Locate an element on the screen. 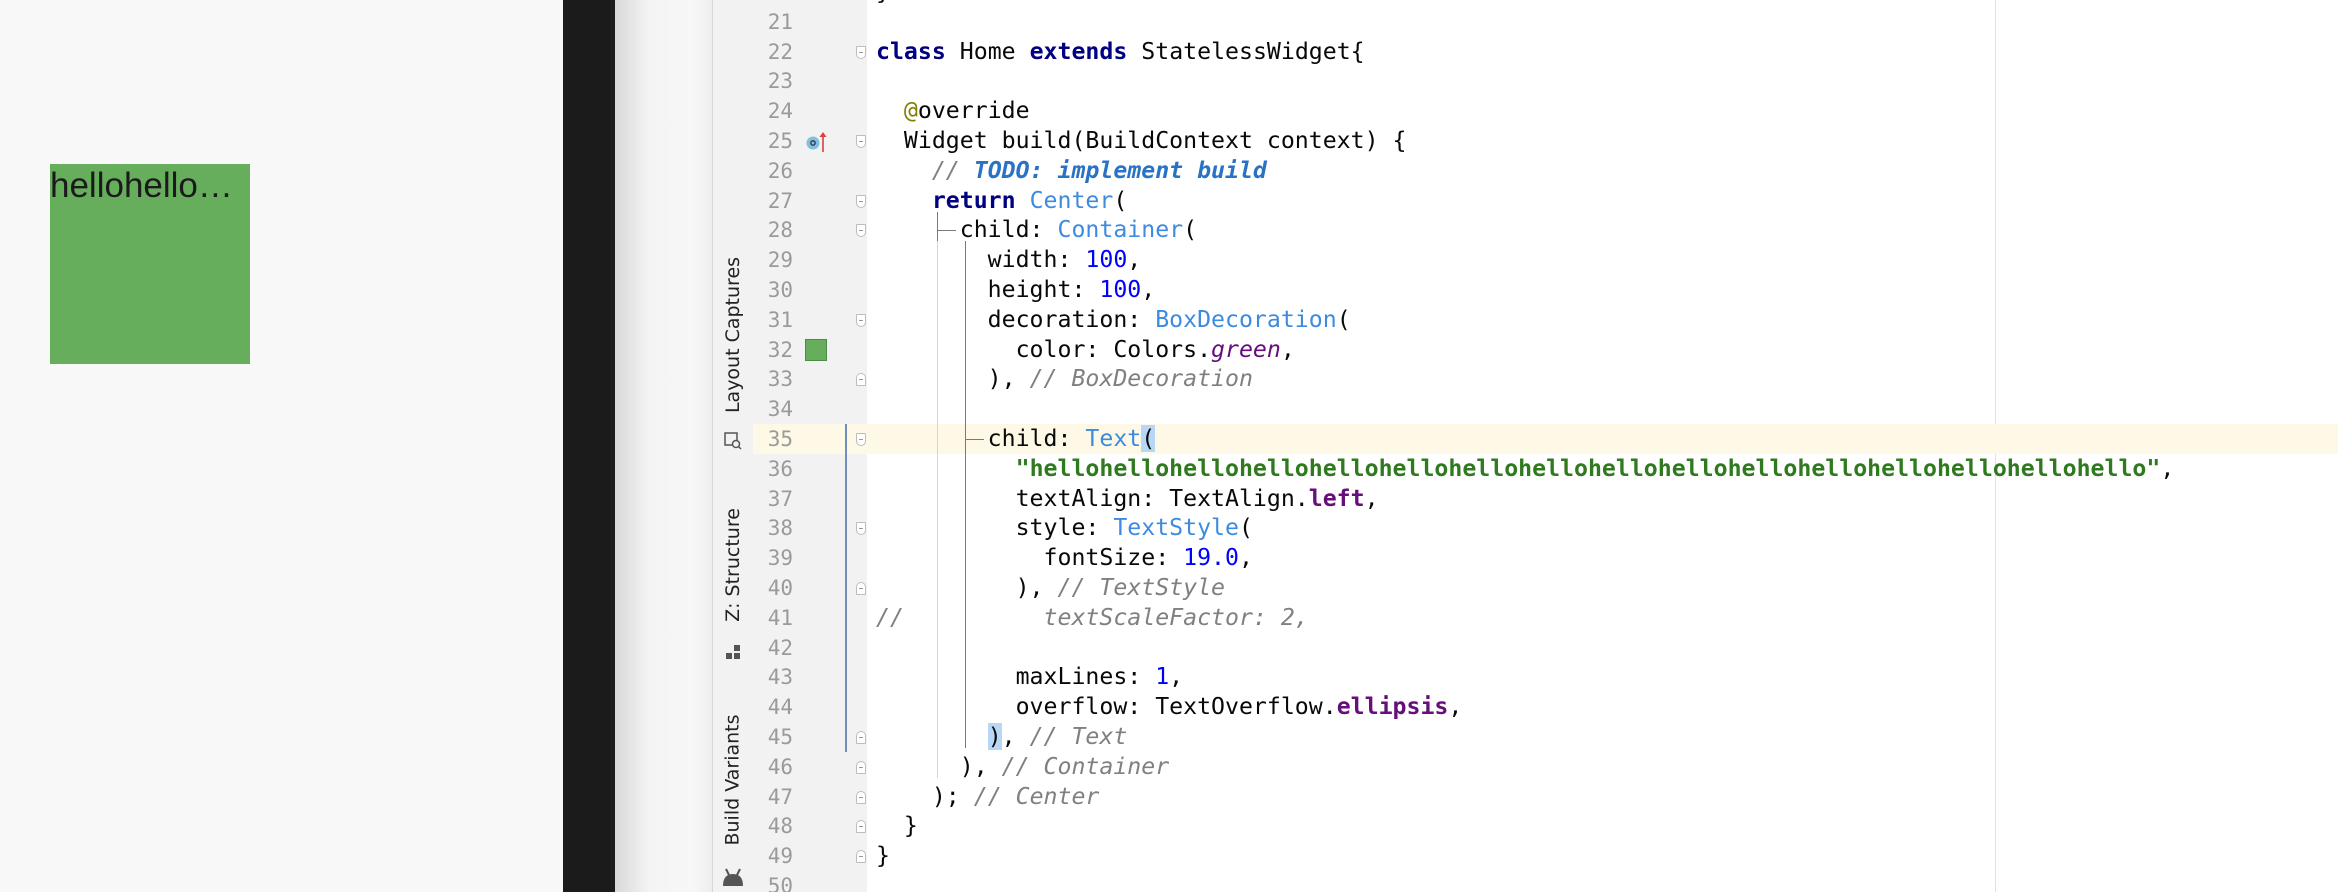  indent-guide-active is located at coordinates (966, 494).